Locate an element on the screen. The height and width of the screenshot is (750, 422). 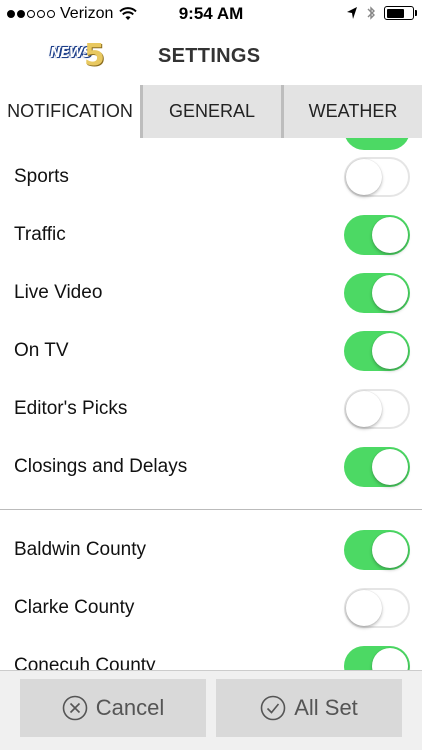
status-bar: Verizon 9:54 AM is located at coordinates (211, 15).